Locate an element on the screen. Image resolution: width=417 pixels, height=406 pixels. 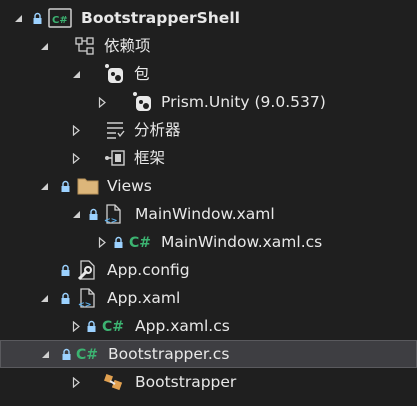
tree-item-bootstrapper-cs: C# Bootstrapper.cs is located at coordinates (208, 354).